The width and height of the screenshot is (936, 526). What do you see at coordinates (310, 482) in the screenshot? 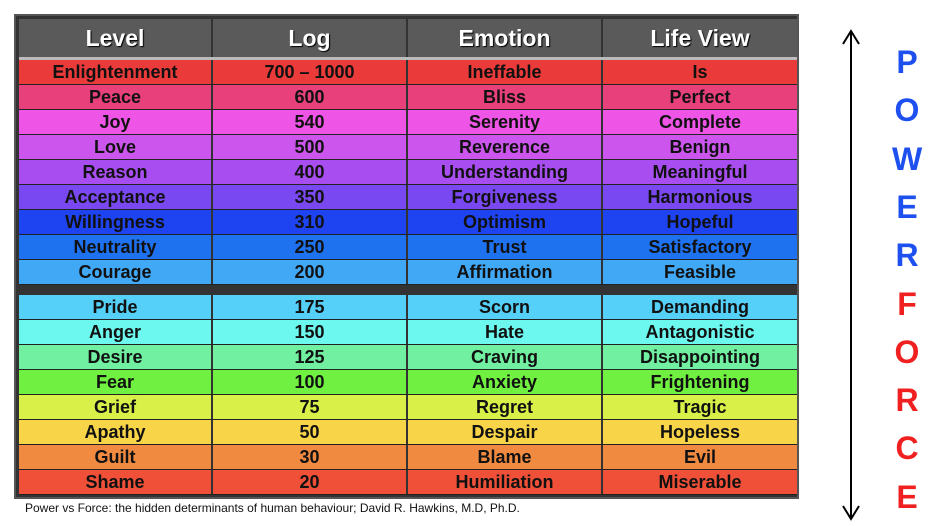
I see `log-cell: 20` at bounding box center [310, 482].